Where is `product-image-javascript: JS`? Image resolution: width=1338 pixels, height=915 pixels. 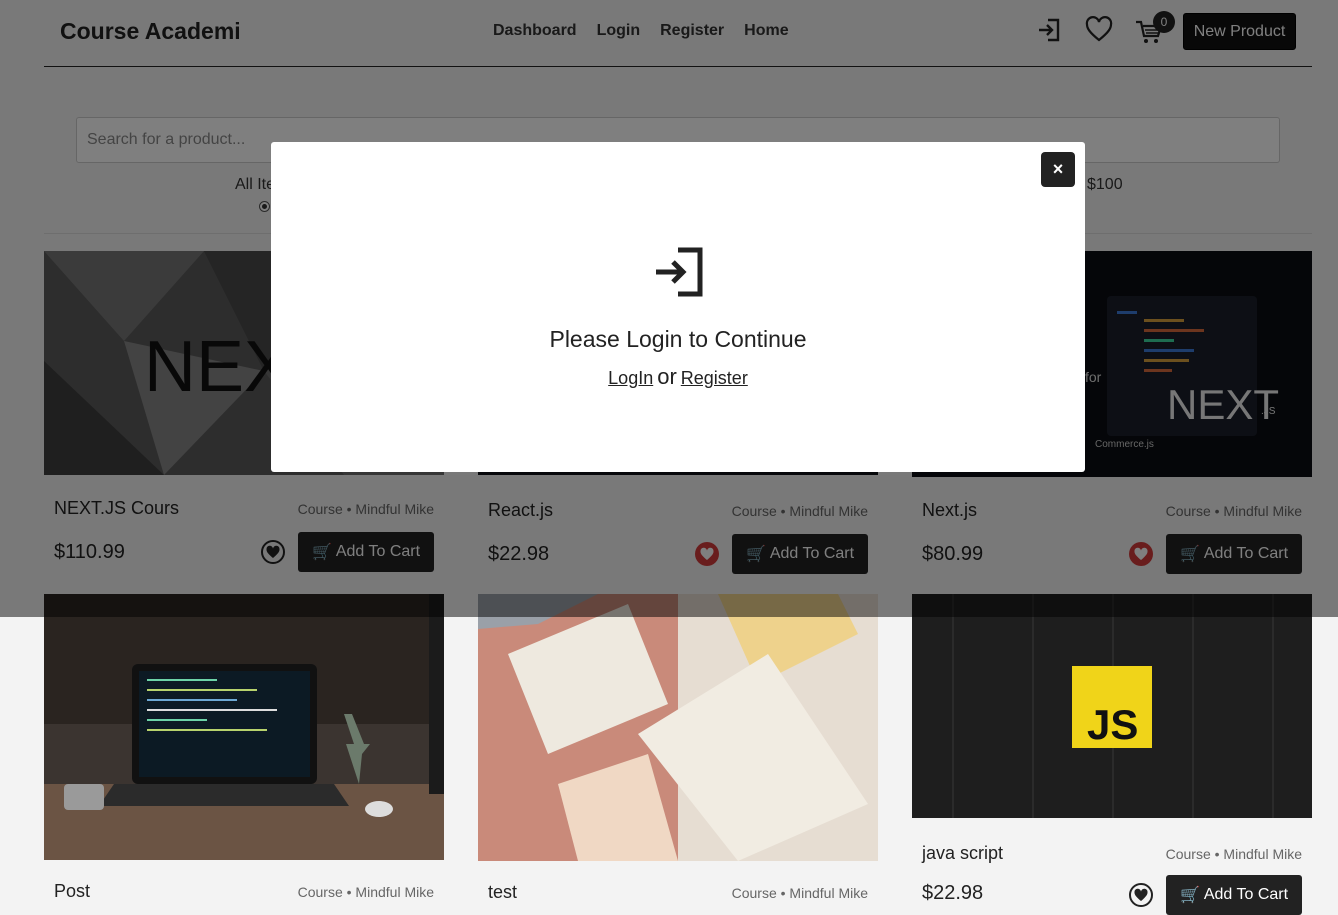
product-image-javascript: JS is located at coordinates (1112, 706).